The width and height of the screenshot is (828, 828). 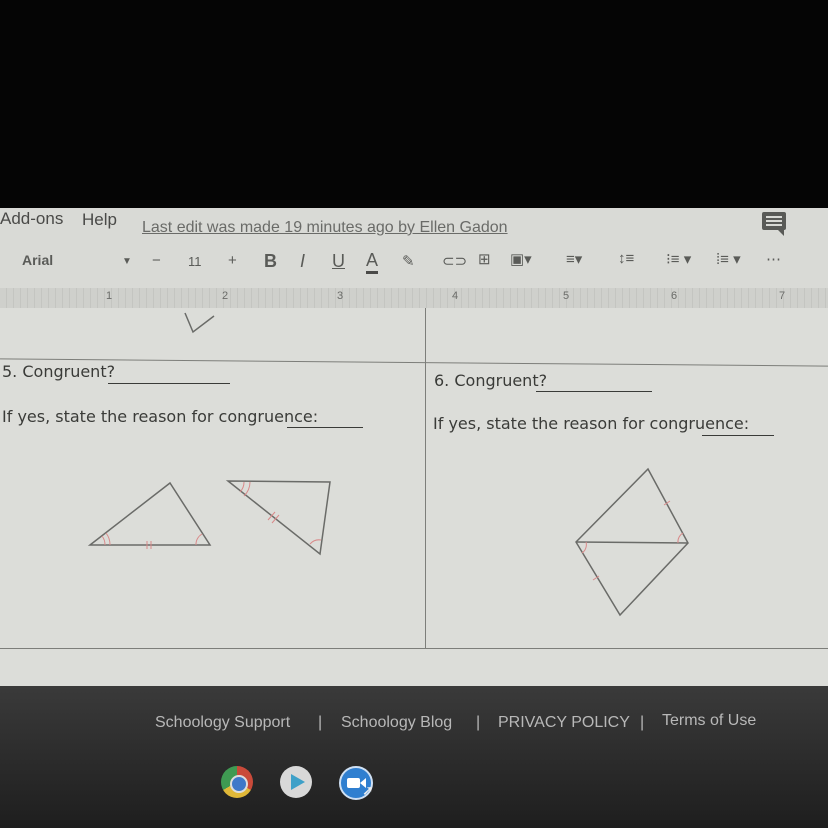 What do you see at coordinates (368, 790) in the screenshot?
I see `mouse-cursor-icon: ➚` at bounding box center [368, 790].